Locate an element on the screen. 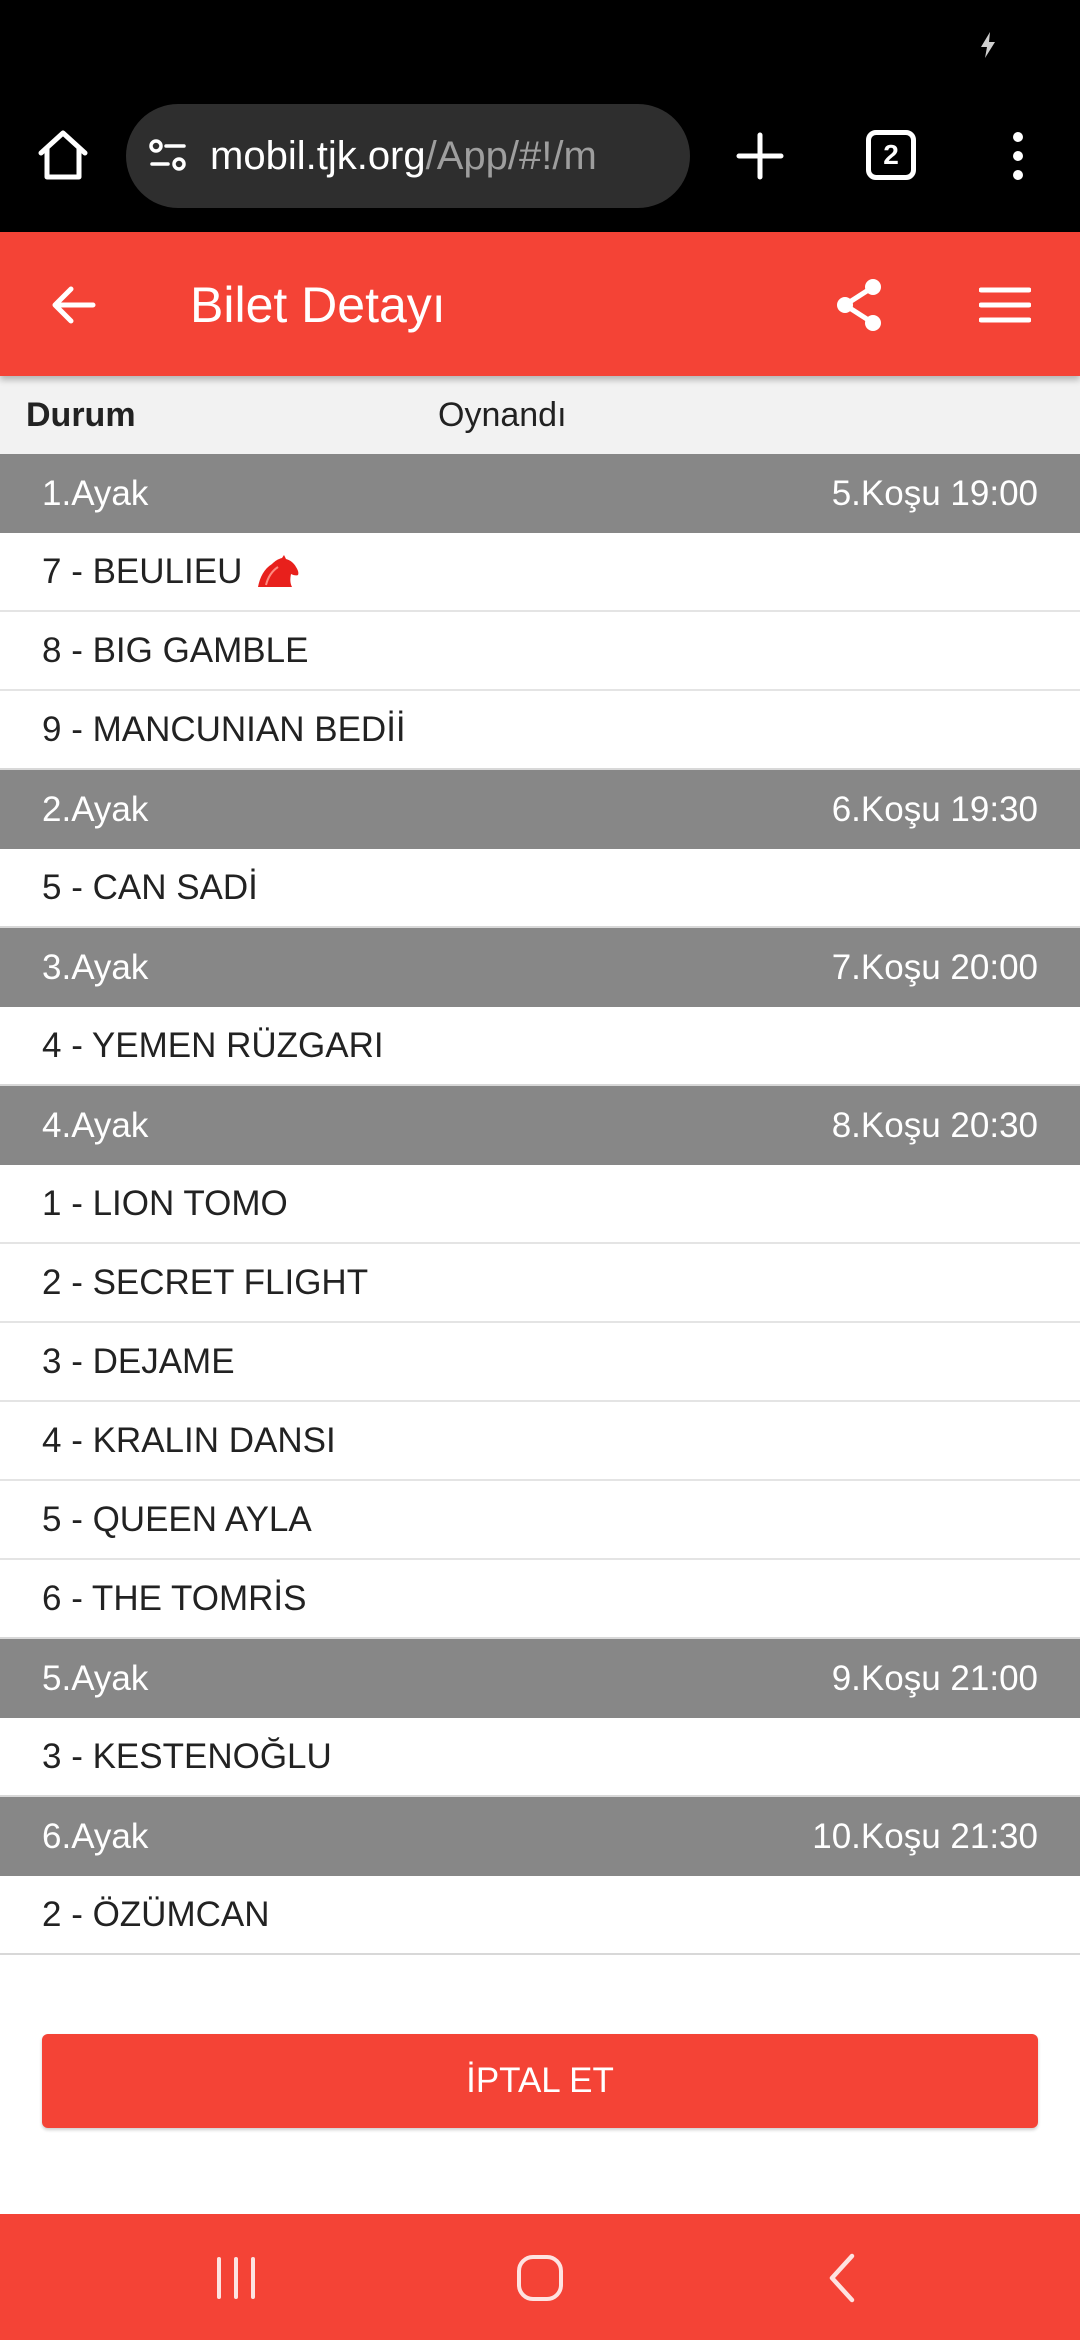 Image resolution: width=1080 pixels, height=2340 pixels. race-info: 8.Koşu 20:30 is located at coordinates (934, 1125).